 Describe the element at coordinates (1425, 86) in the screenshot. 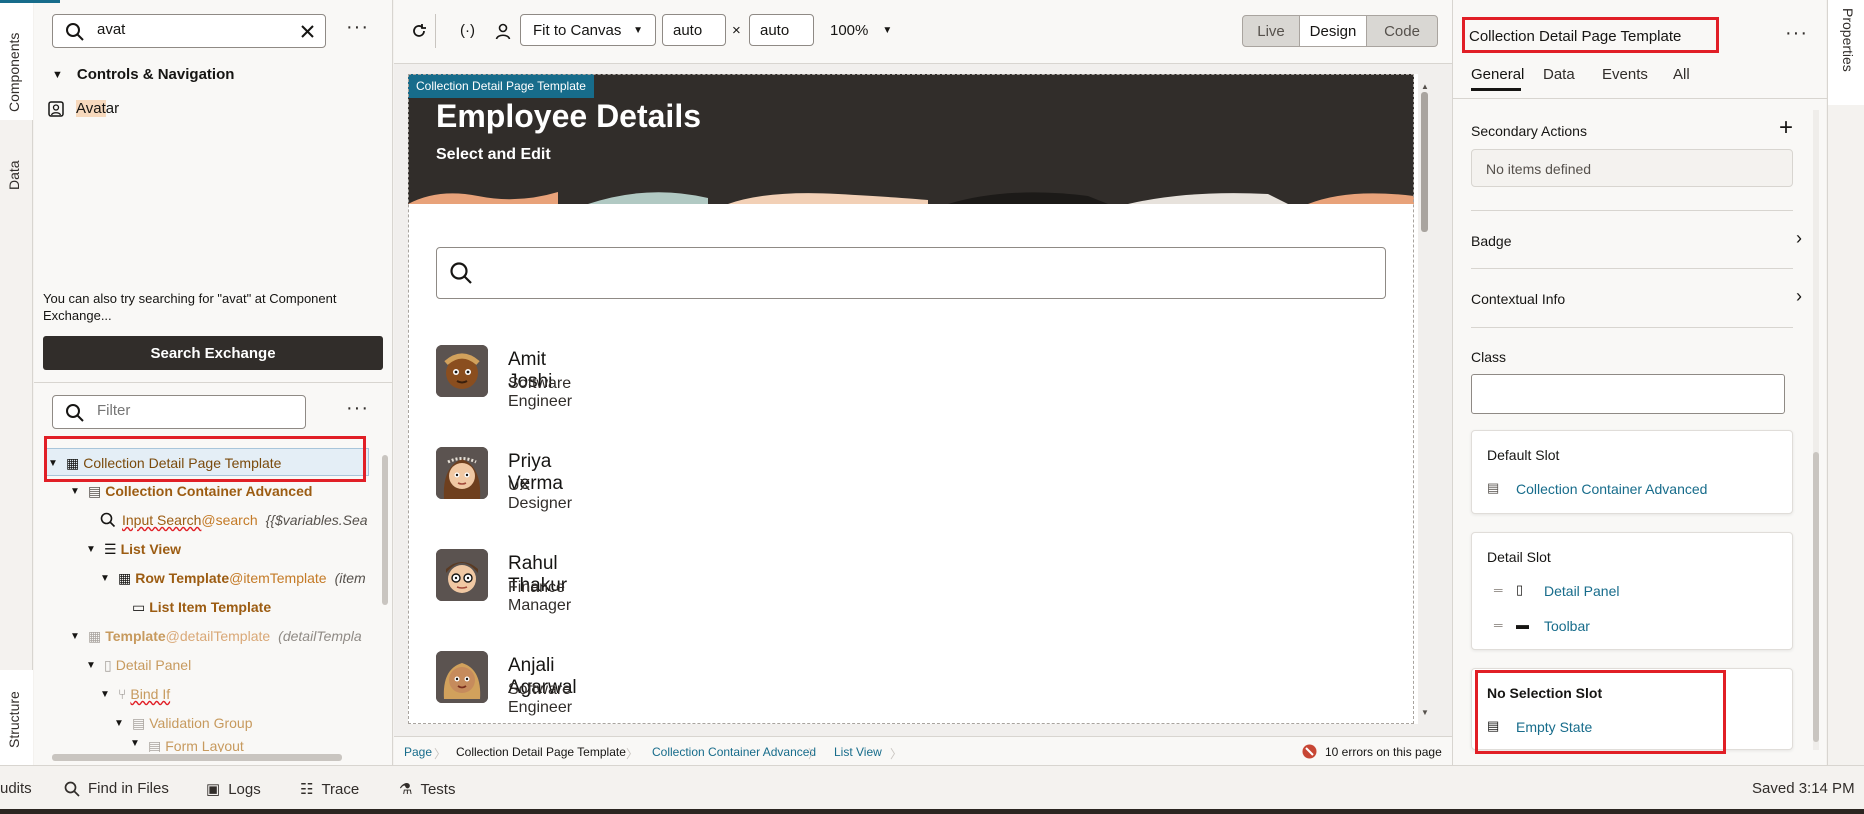

I see `scroll-up-icon: ▲` at that location.